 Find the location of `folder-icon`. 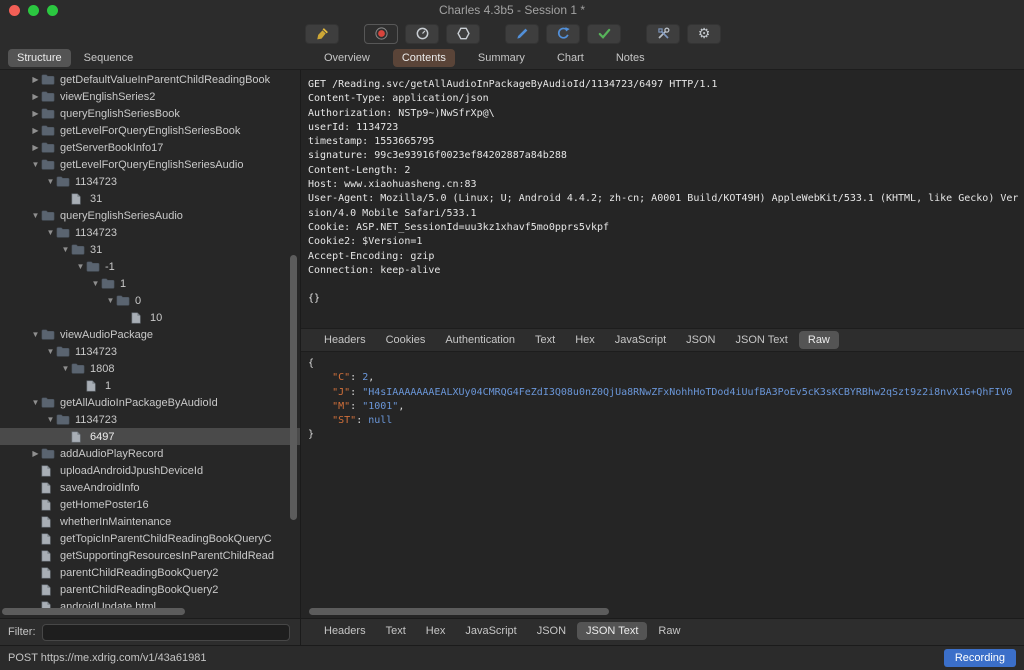

folder-icon is located at coordinates (49, 164).